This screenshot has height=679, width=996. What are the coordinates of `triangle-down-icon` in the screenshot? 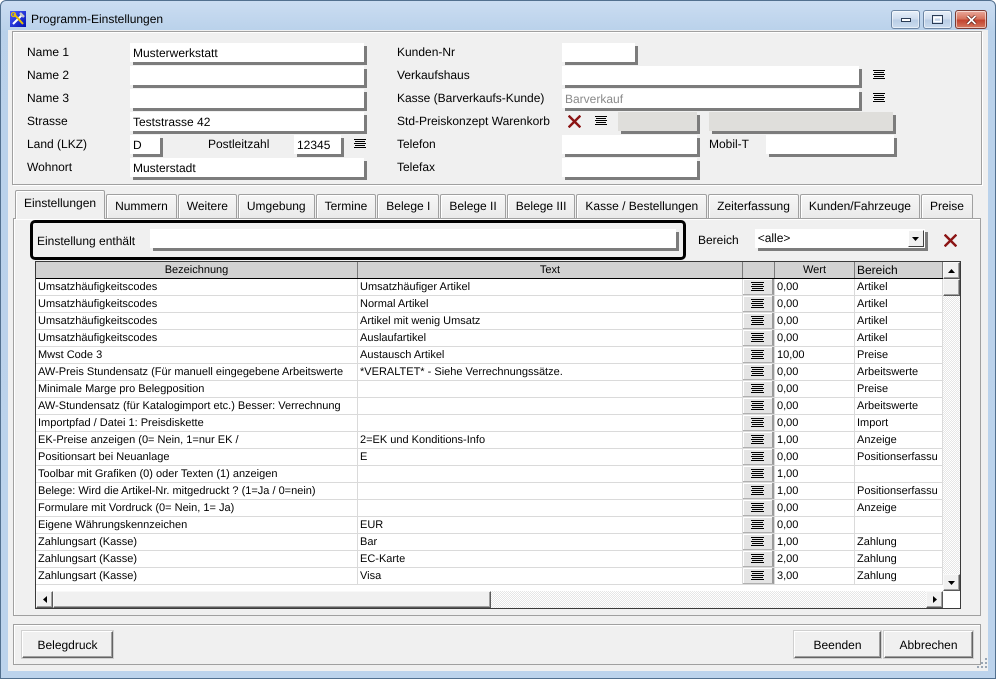 It's located at (951, 582).